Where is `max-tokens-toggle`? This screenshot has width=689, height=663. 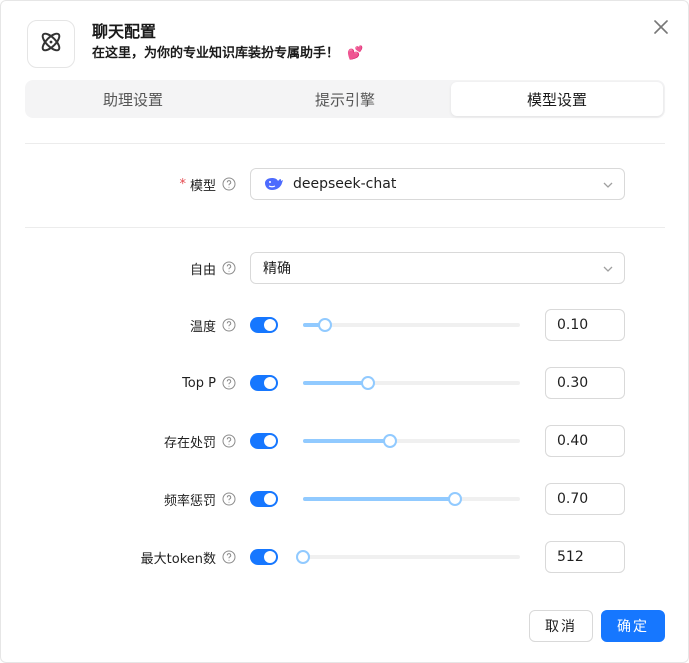
max-tokens-toggle is located at coordinates (264, 557).